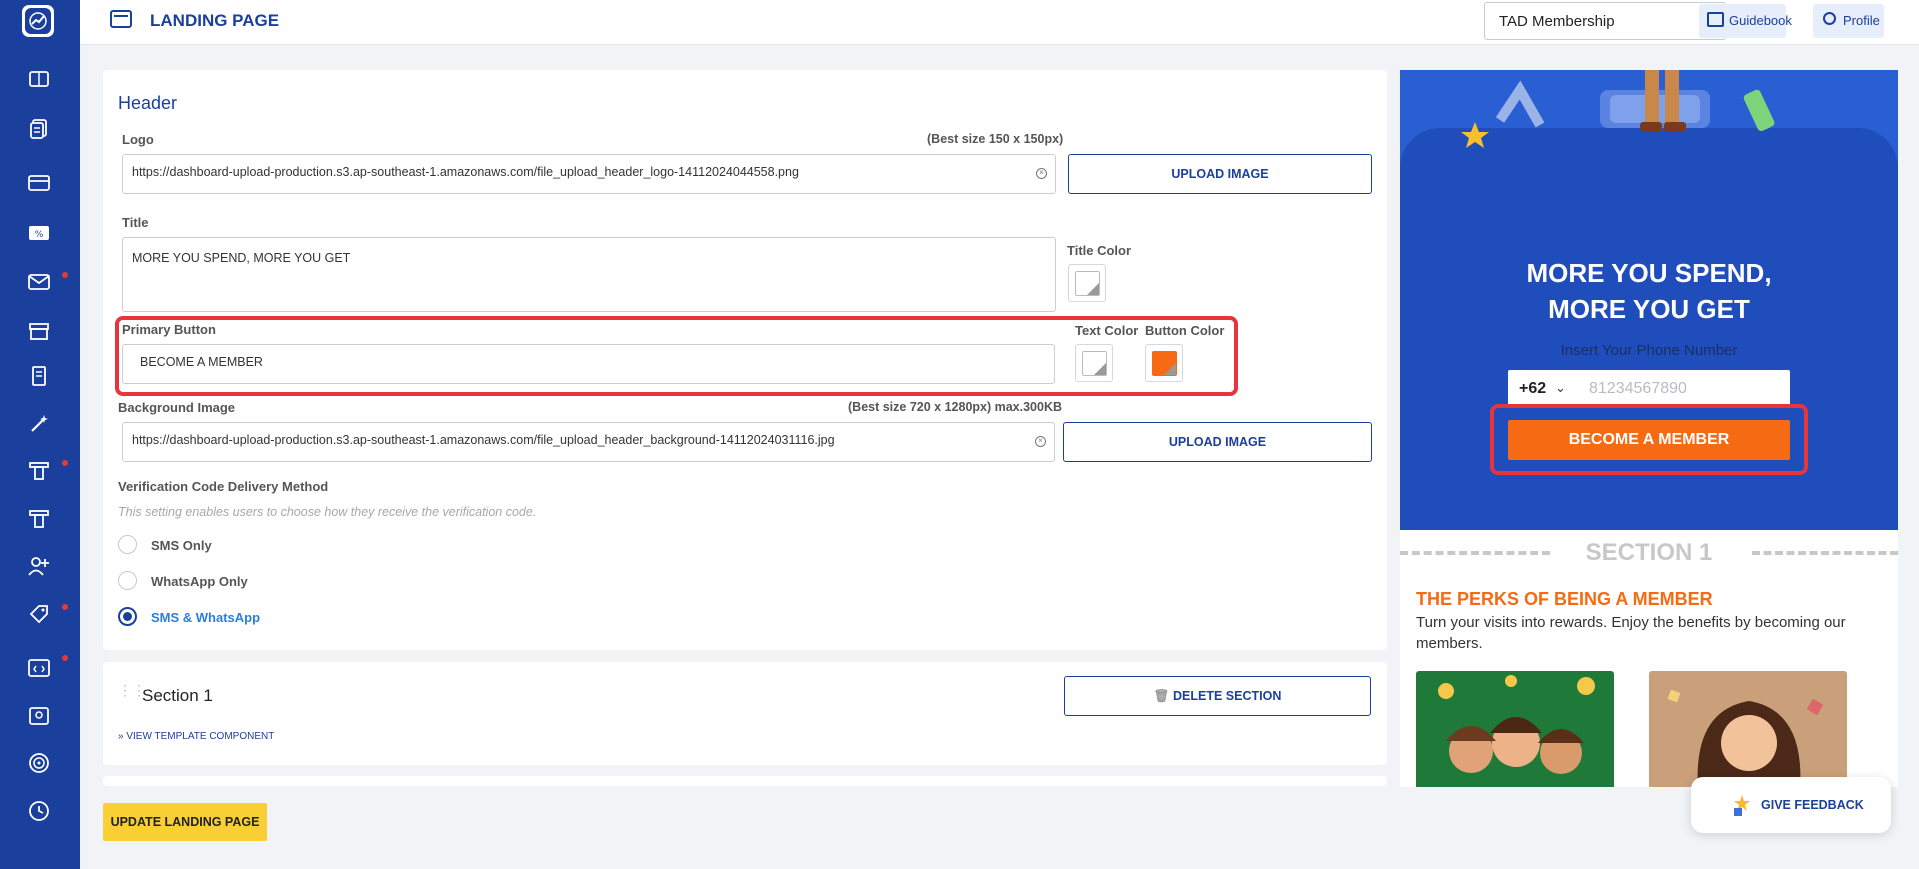  What do you see at coordinates (169, 329) in the screenshot?
I see `primary-button-label: Primary Button` at bounding box center [169, 329].